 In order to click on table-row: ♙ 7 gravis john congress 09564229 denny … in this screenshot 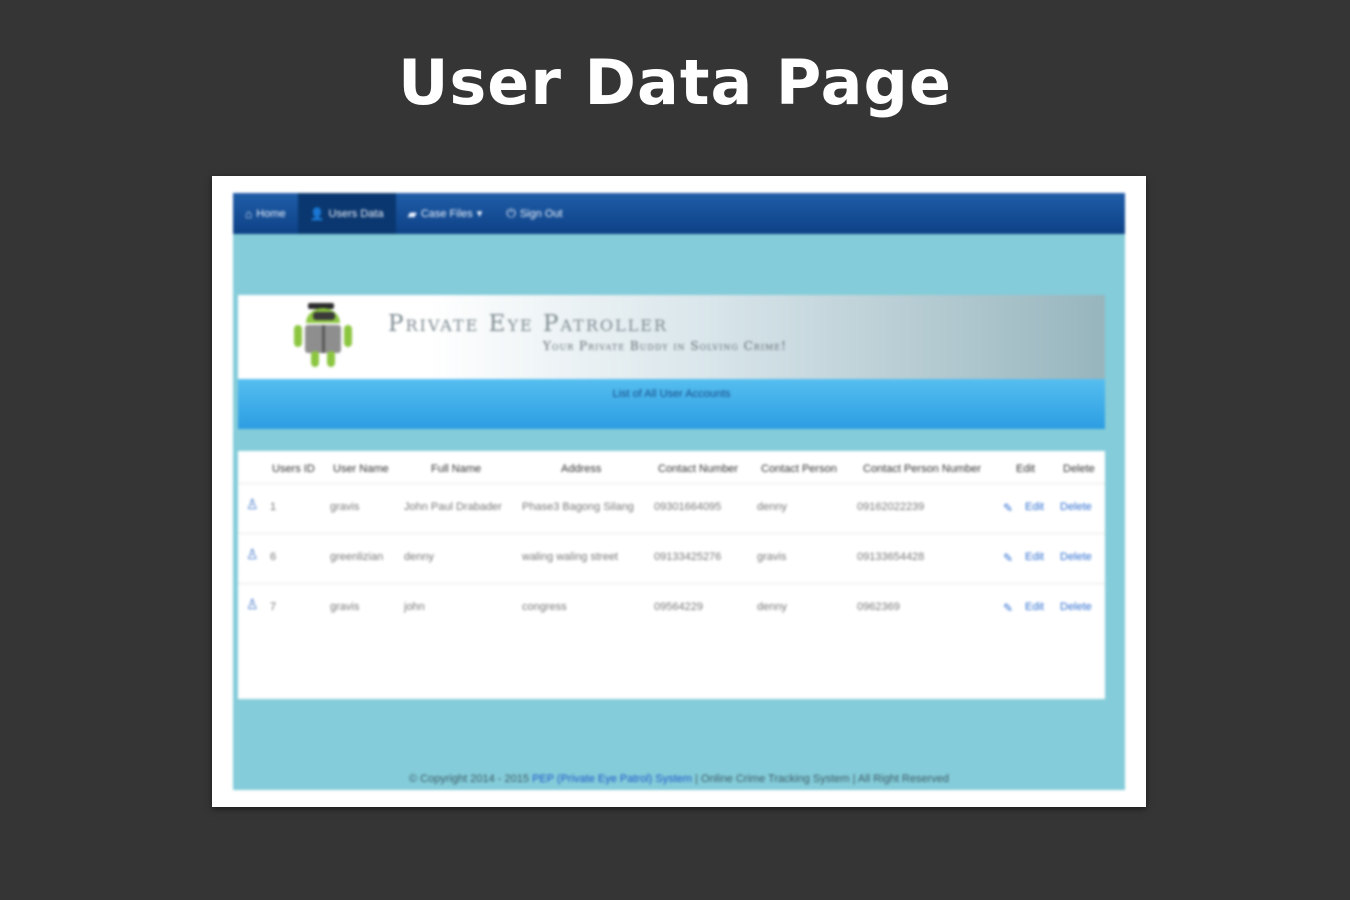, I will do `click(671, 608)`.